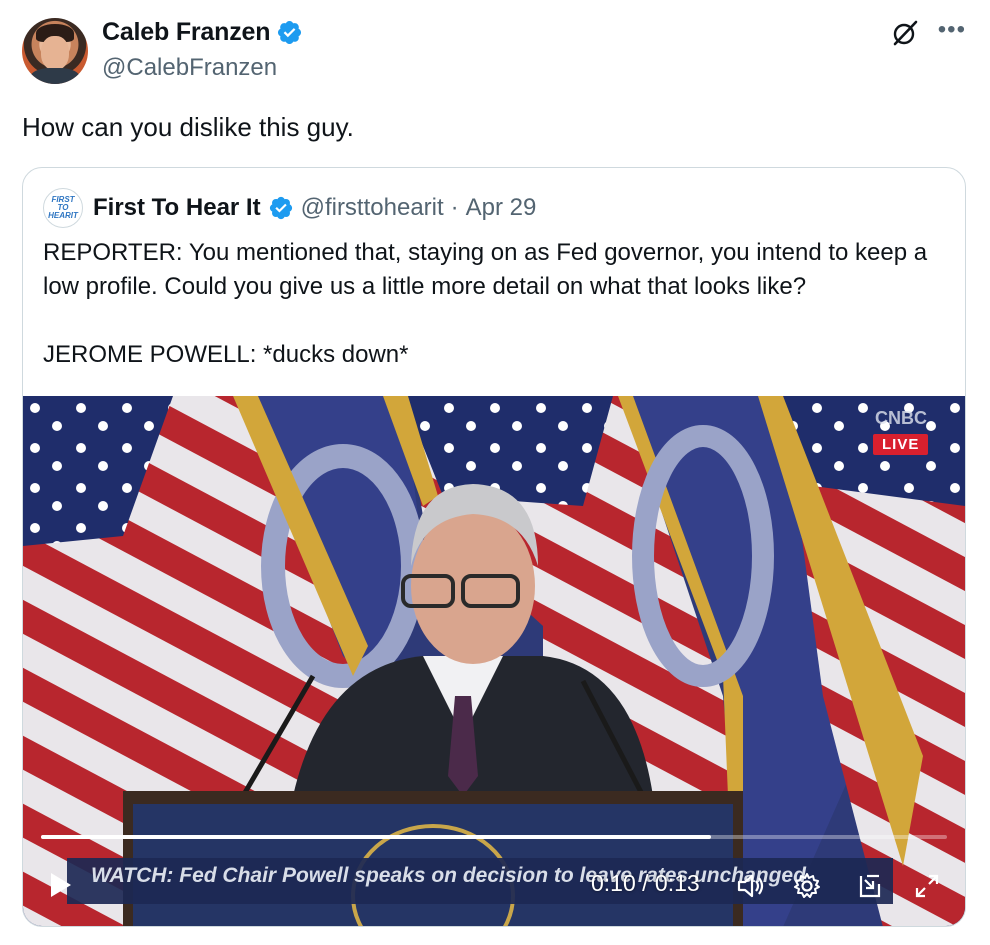 The image size is (990, 945). What do you see at coordinates (372, 208) in the screenshot?
I see `quoted-author-handle: @firsttohearit` at bounding box center [372, 208].